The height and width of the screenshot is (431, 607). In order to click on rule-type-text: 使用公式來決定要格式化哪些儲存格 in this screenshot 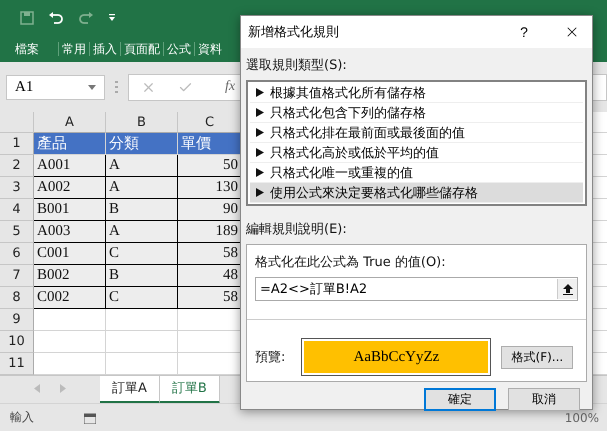, I will do `click(374, 193)`.